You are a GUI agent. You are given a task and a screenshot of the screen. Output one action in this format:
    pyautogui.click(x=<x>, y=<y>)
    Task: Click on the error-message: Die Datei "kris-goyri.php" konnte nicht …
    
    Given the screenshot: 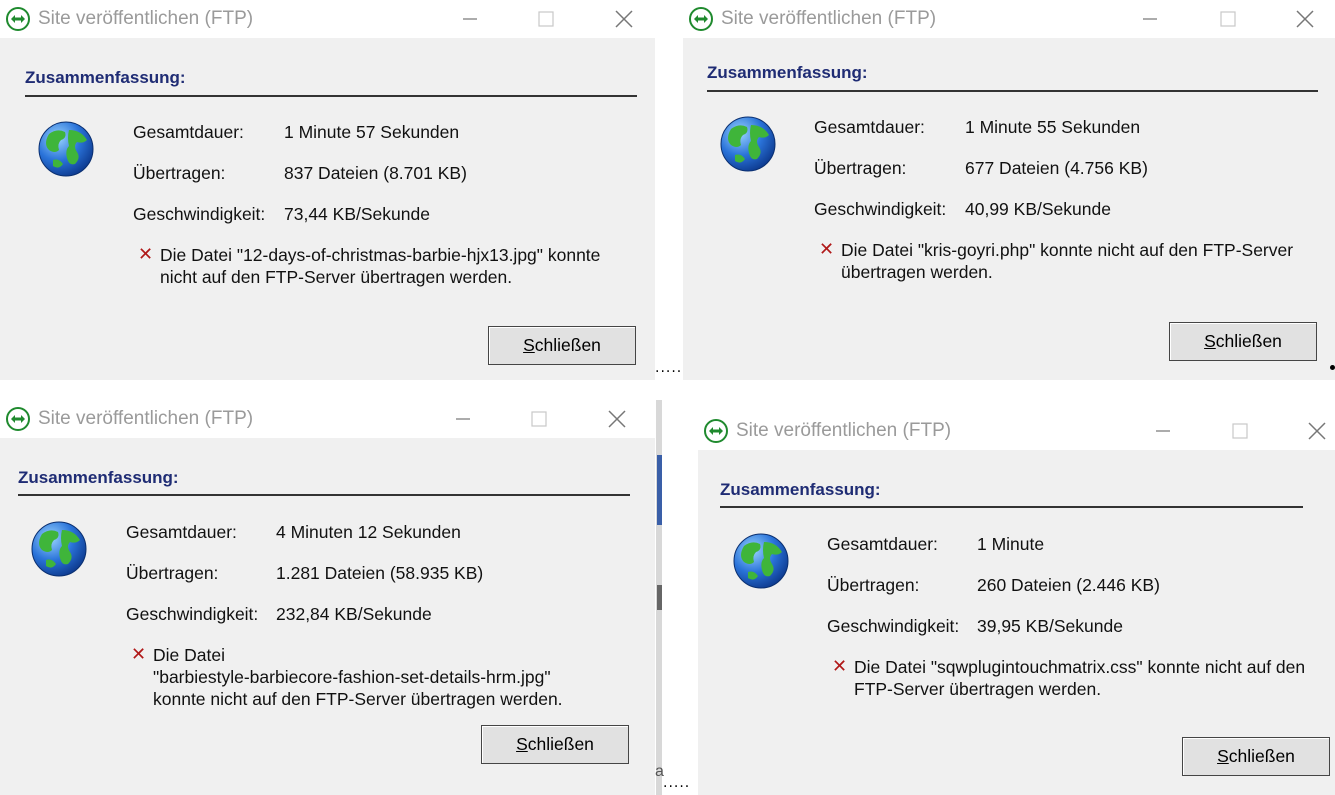 What is the action you would take?
    pyautogui.click(x=1067, y=261)
    